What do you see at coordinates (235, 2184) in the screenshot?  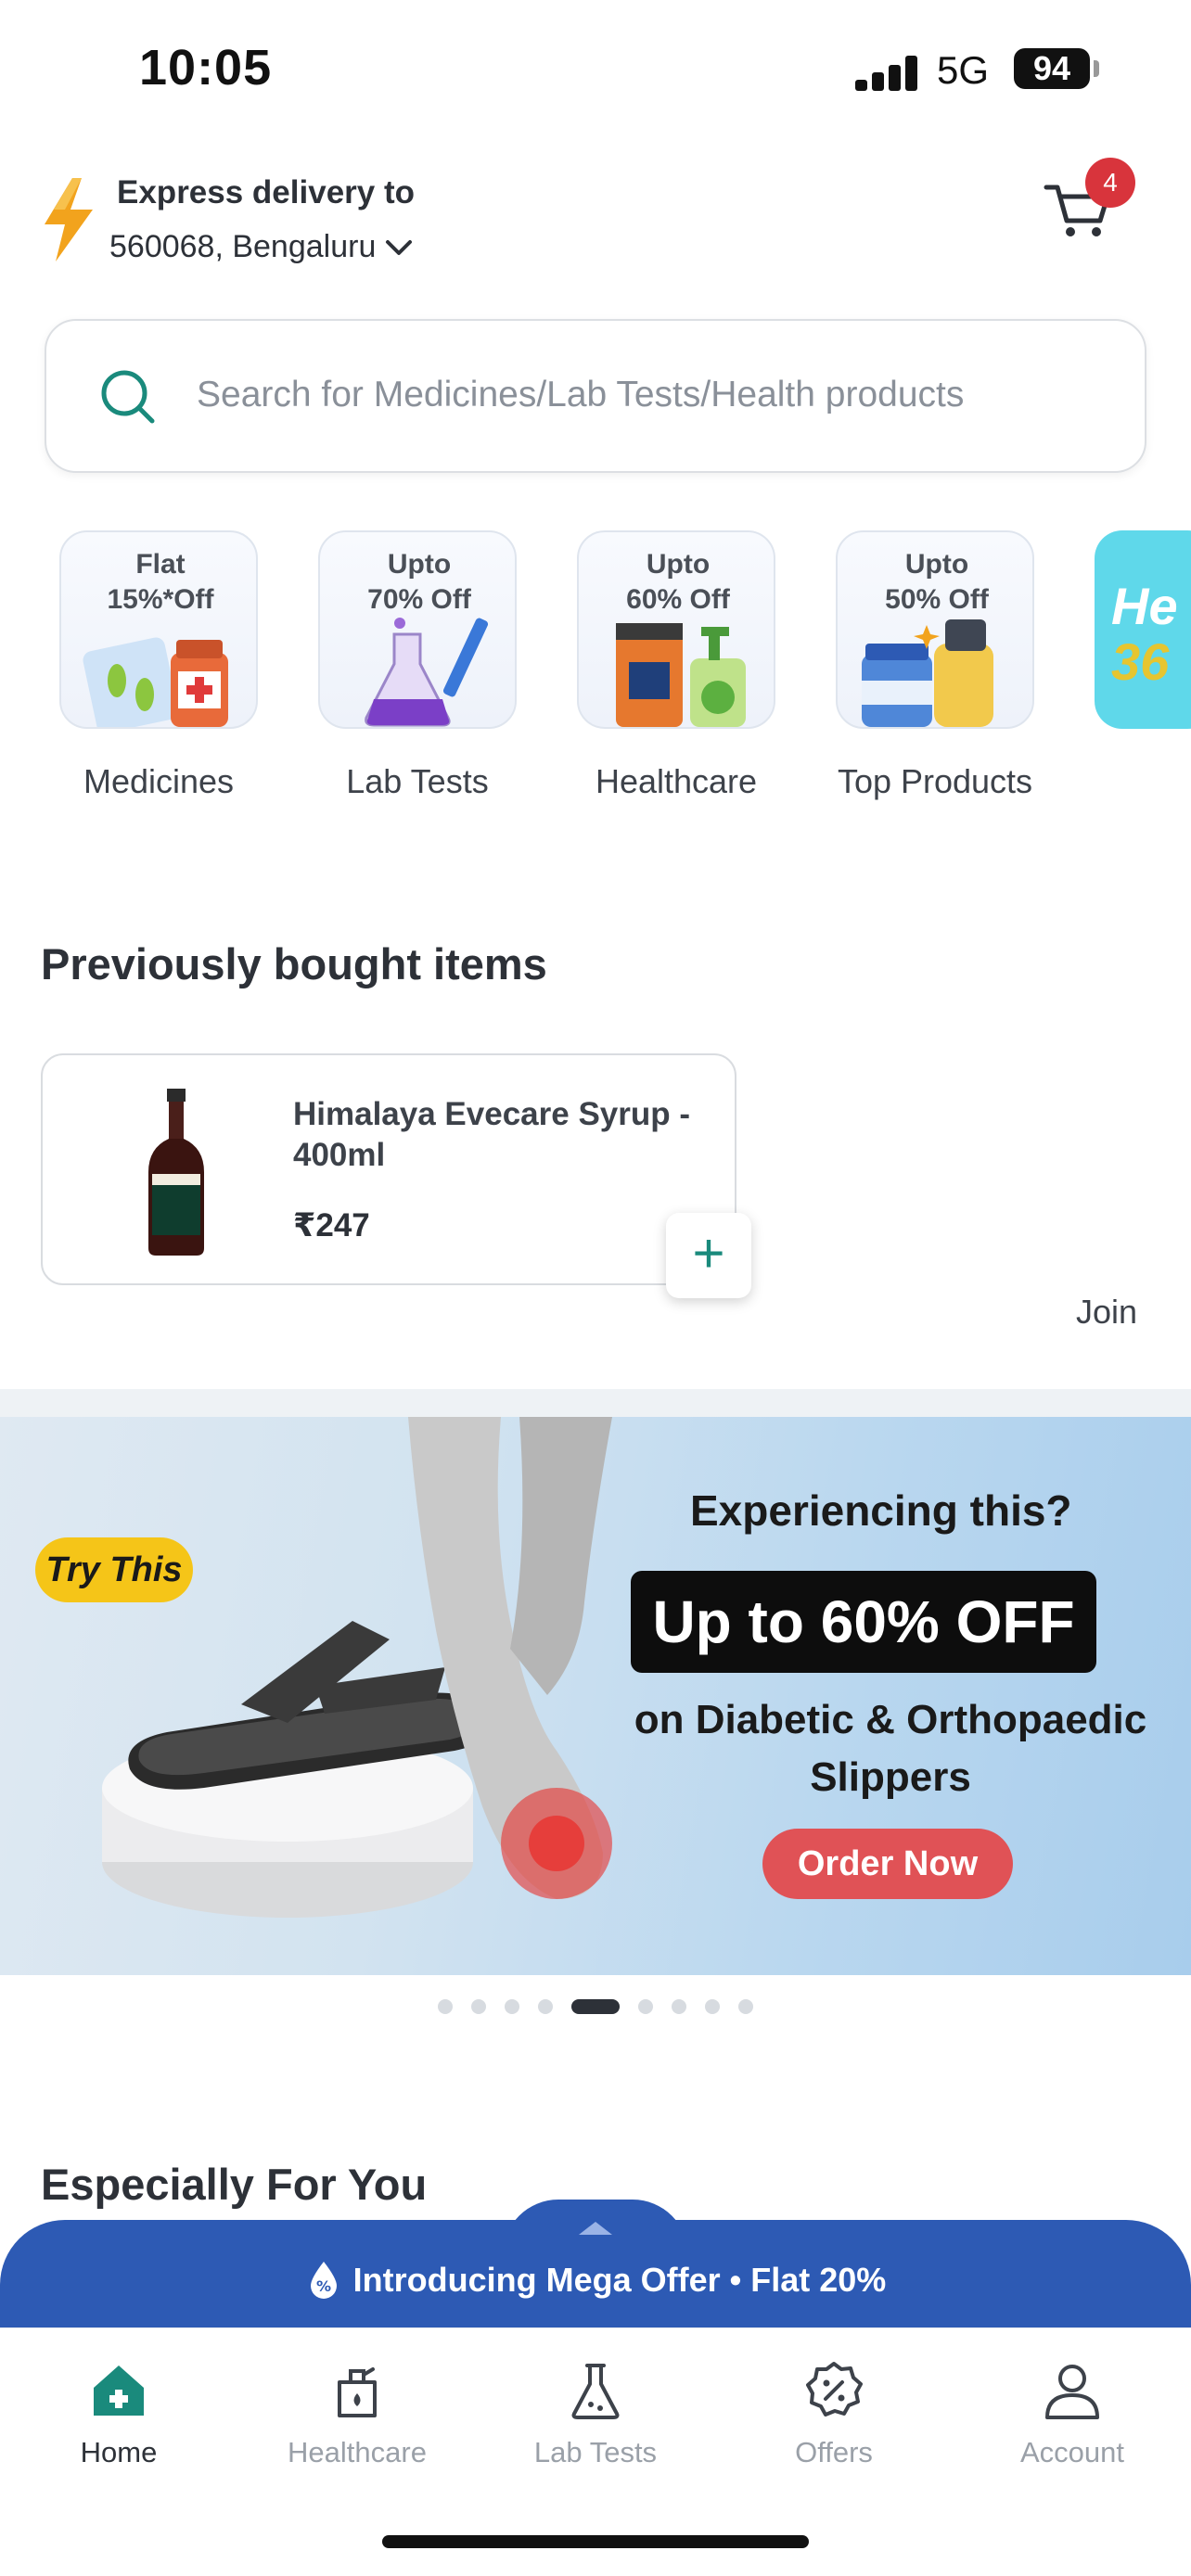 I see `section-title-especially-for-you: Especially For You` at bounding box center [235, 2184].